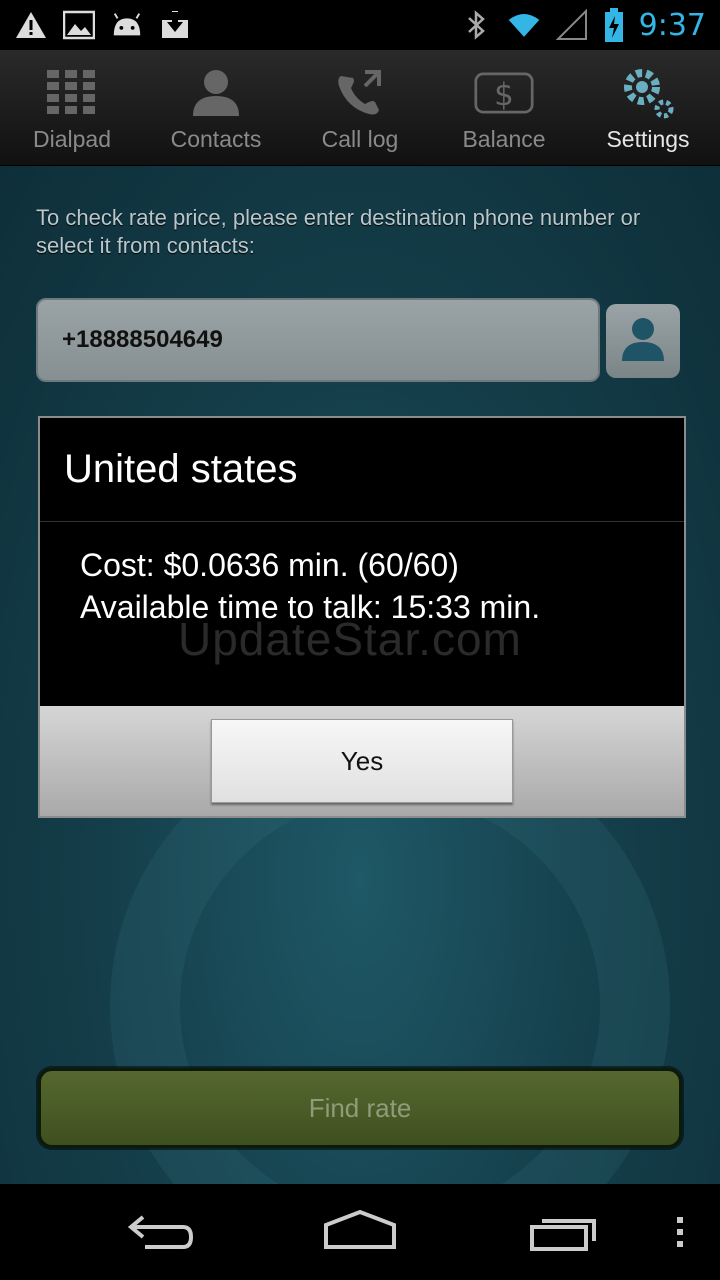 The height and width of the screenshot is (1280, 720). I want to click on bluetooth-icon, so click(476, 25).